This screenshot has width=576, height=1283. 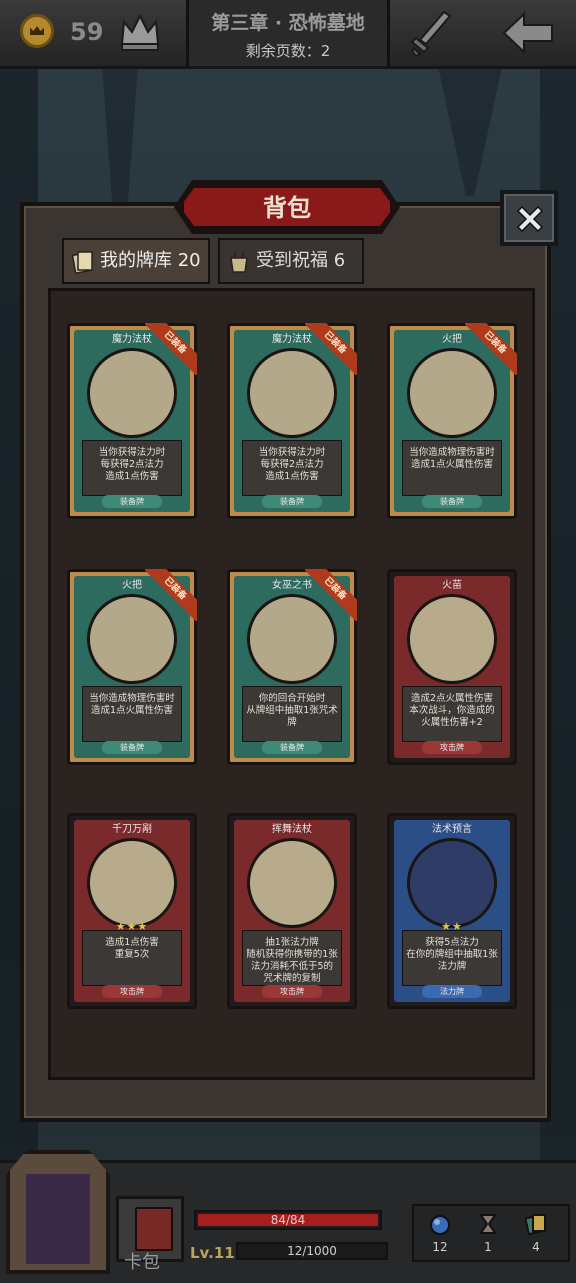 I want to click on card: 火苗造成2点火属性伤害 本次战斗，你造成的 火属性伤害+2 攻击牌, so click(x=452, y=667).